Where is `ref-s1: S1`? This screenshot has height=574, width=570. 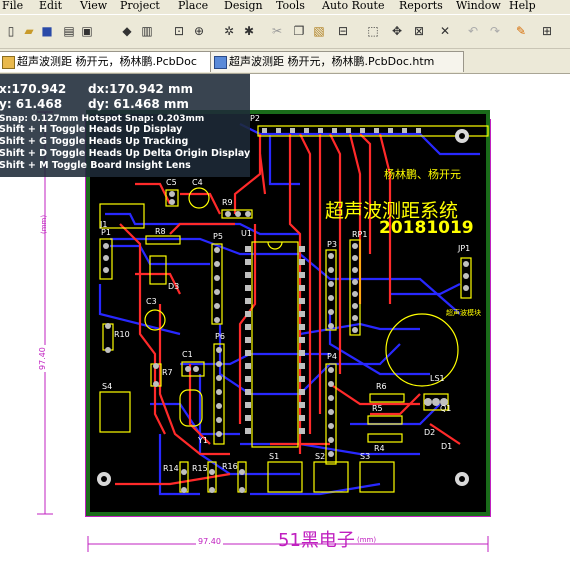 ref-s1: S1 is located at coordinates (274, 456).